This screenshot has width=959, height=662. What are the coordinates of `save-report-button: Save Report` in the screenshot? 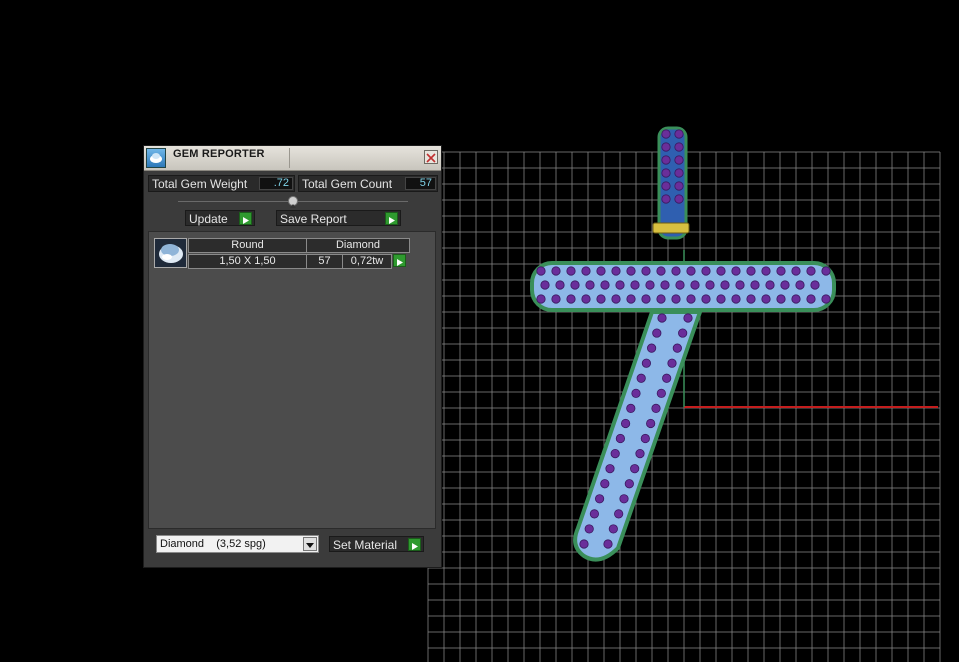 It's located at (338, 218).